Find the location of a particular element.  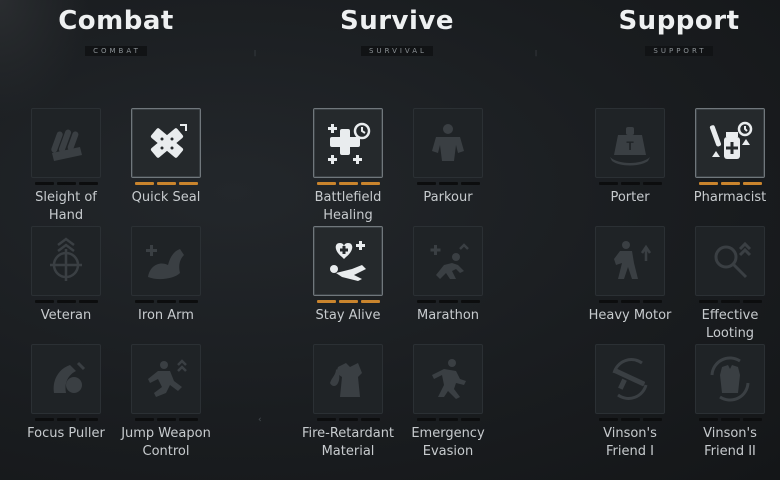

bandage-icon is located at coordinates (168, 141).